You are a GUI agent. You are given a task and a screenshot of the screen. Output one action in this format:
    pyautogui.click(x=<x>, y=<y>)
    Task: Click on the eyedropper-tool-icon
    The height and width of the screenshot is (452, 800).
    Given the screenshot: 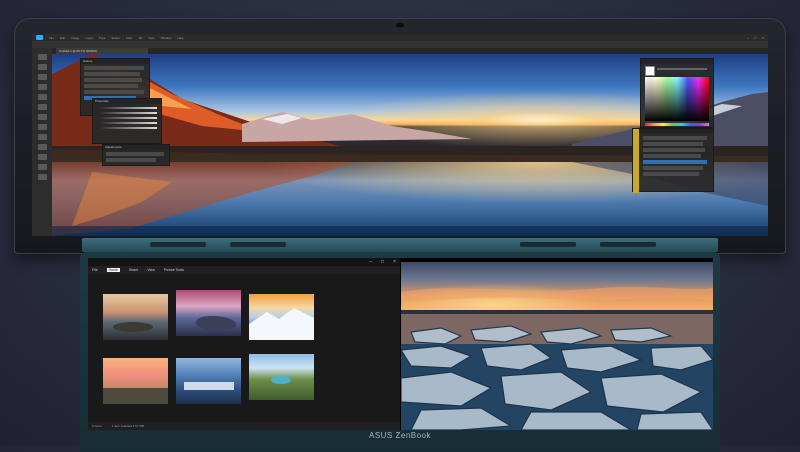 What is the action you would take?
    pyautogui.click(x=42, y=97)
    